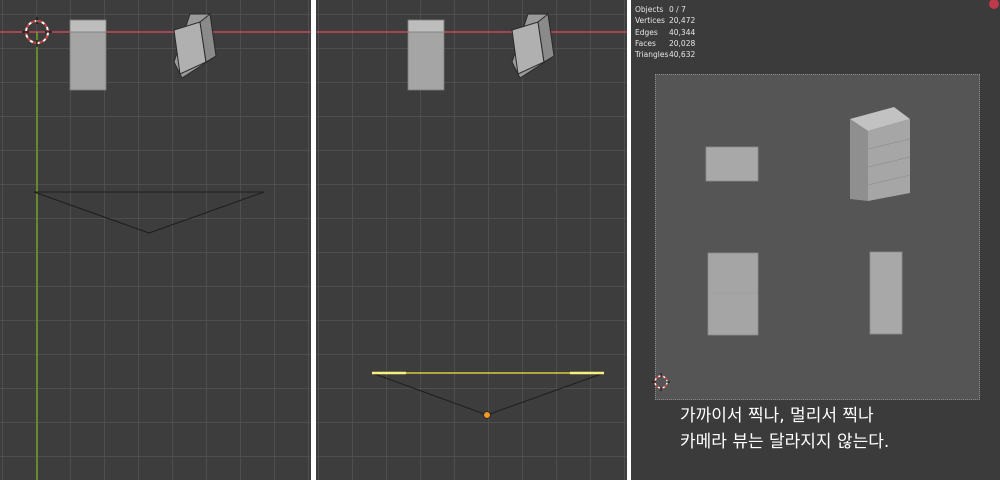  I want to click on camera-frustum, so click(149, 212).